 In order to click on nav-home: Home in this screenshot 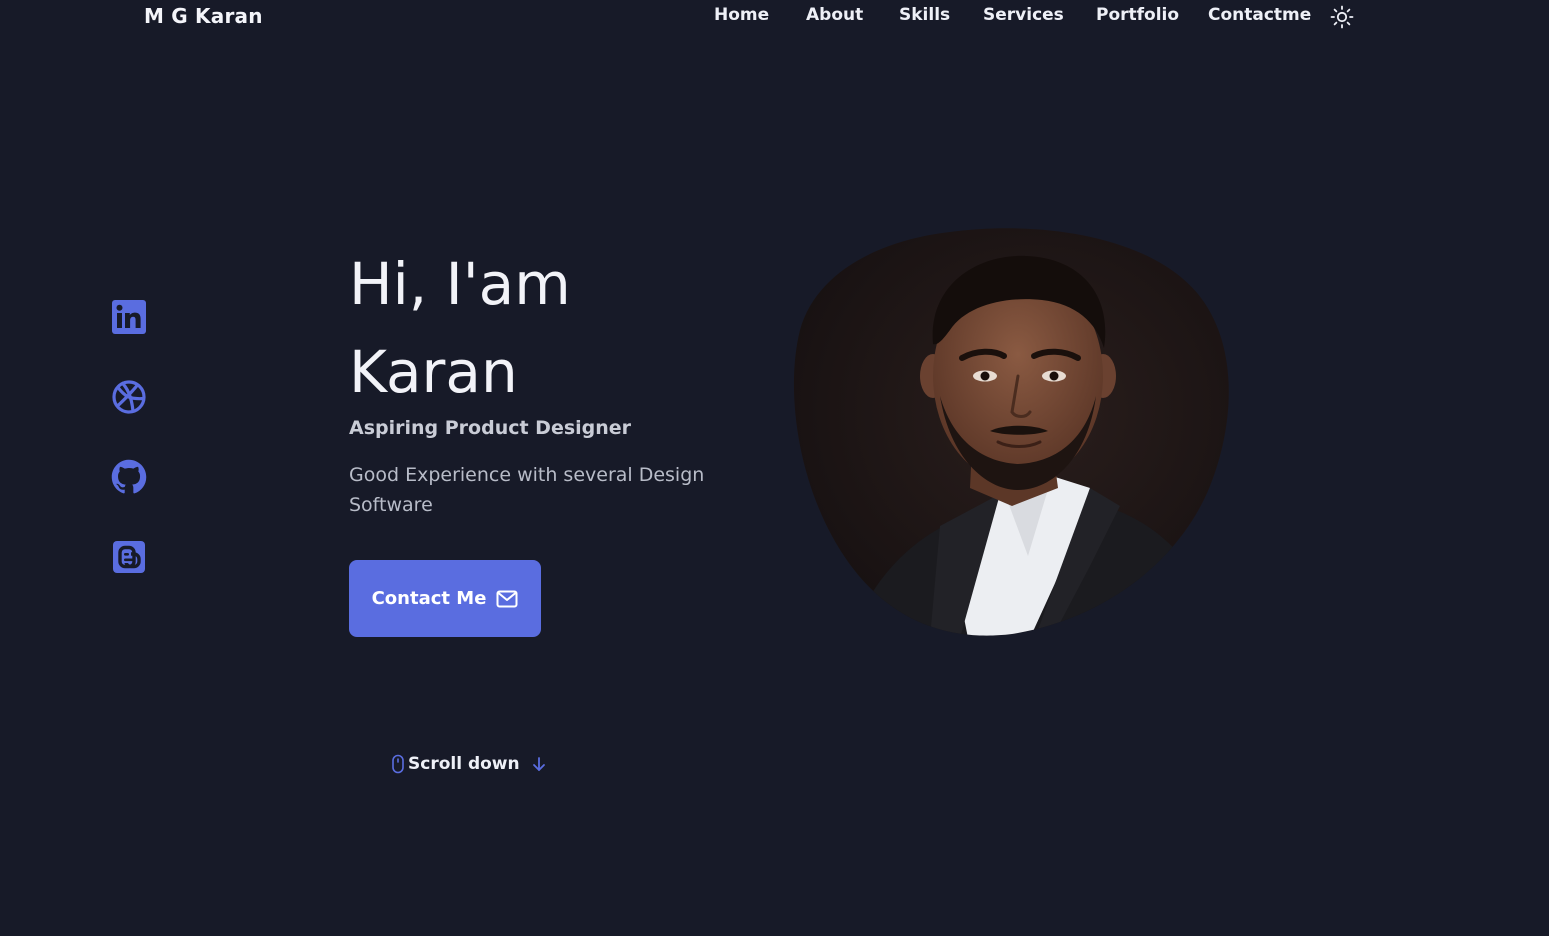, I will do `click(741, 15)`.